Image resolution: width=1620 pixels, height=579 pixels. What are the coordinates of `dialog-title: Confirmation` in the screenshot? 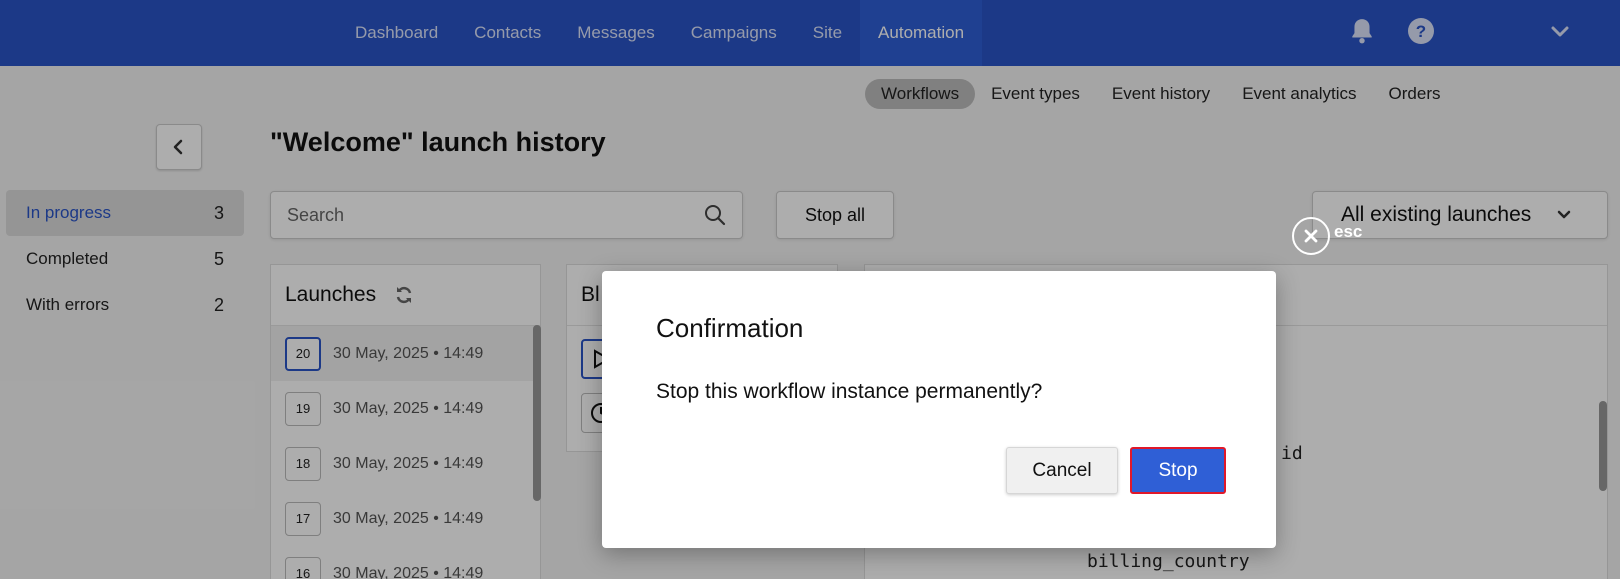 It's located at (730, 328).